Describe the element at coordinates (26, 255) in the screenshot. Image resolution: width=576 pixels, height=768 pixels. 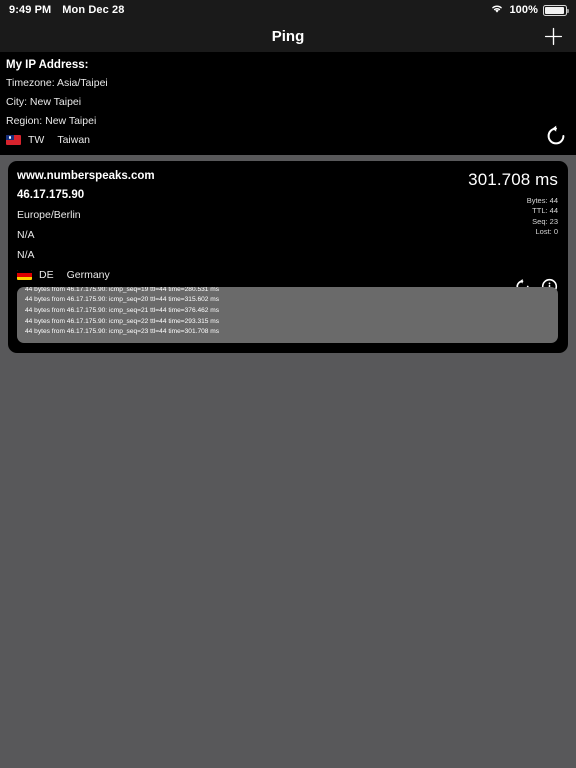
I see `ping-region: N/A` at that location.